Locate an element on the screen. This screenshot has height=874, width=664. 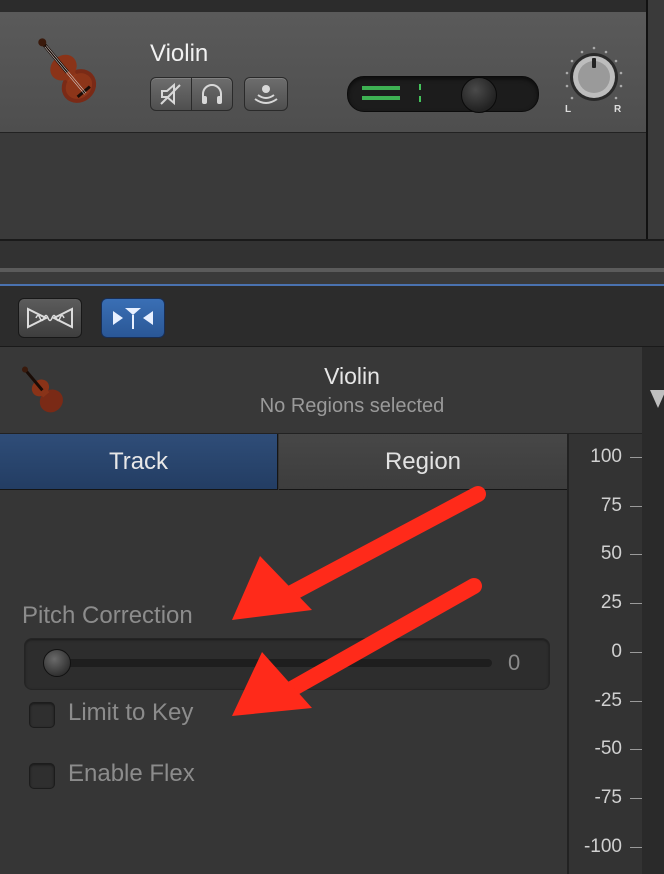
ruler-tick-label: 0 is located at coordinates (616, 651).